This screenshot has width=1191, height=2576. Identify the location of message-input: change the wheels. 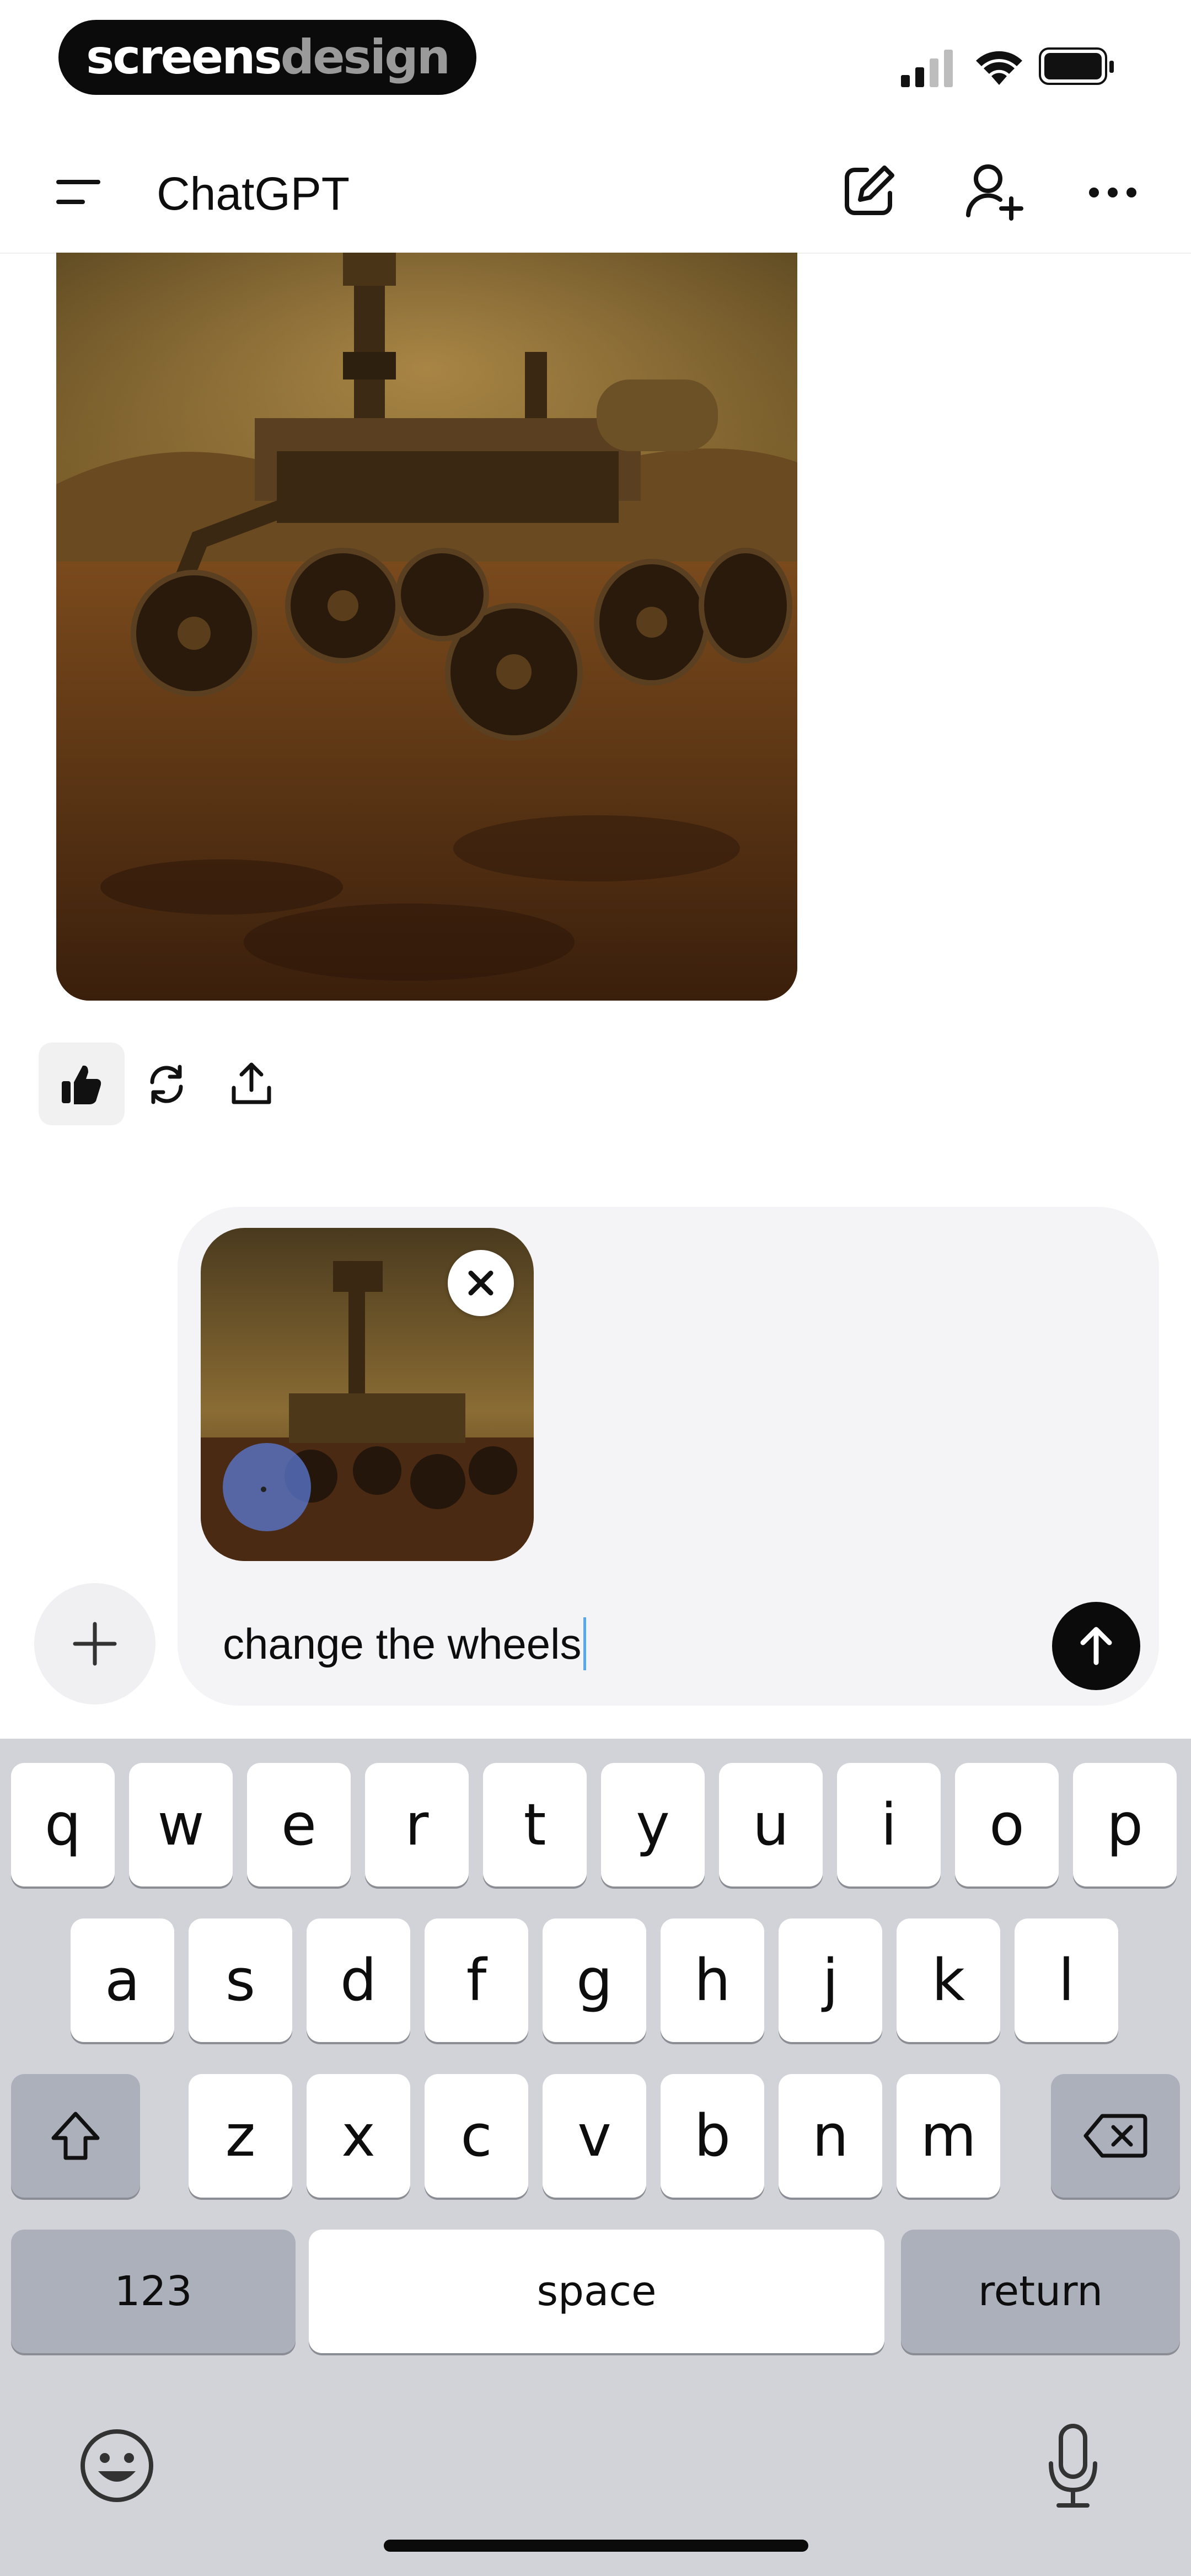
(405, 1643).